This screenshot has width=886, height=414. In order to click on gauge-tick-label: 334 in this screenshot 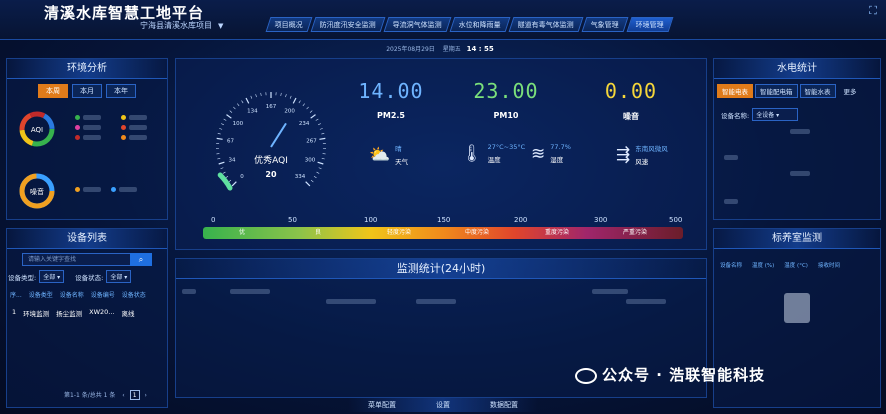, I will do `click(300, 177)`.